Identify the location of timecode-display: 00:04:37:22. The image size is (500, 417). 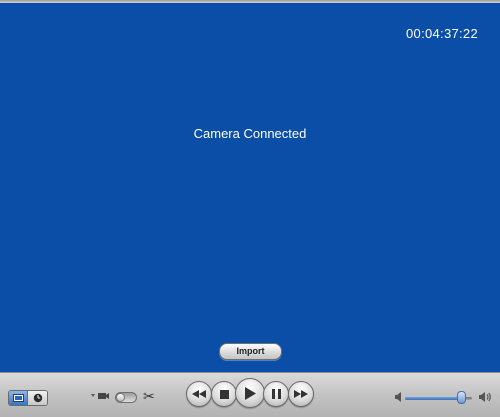
(442, 33).